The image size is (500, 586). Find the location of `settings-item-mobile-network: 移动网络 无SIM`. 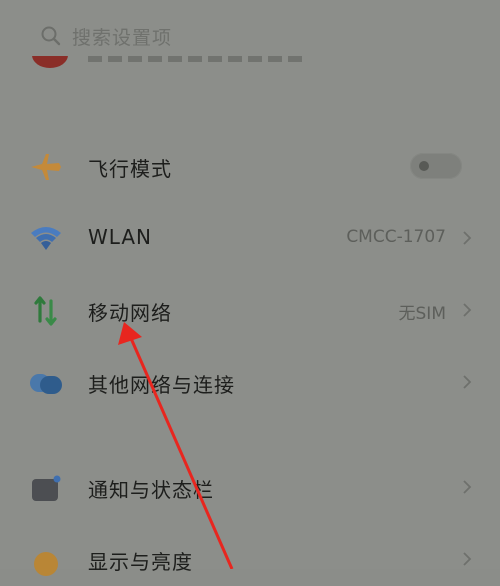

settings-item-mobile-network: 移动网络 无SIM is located at coordinates (250, 310).